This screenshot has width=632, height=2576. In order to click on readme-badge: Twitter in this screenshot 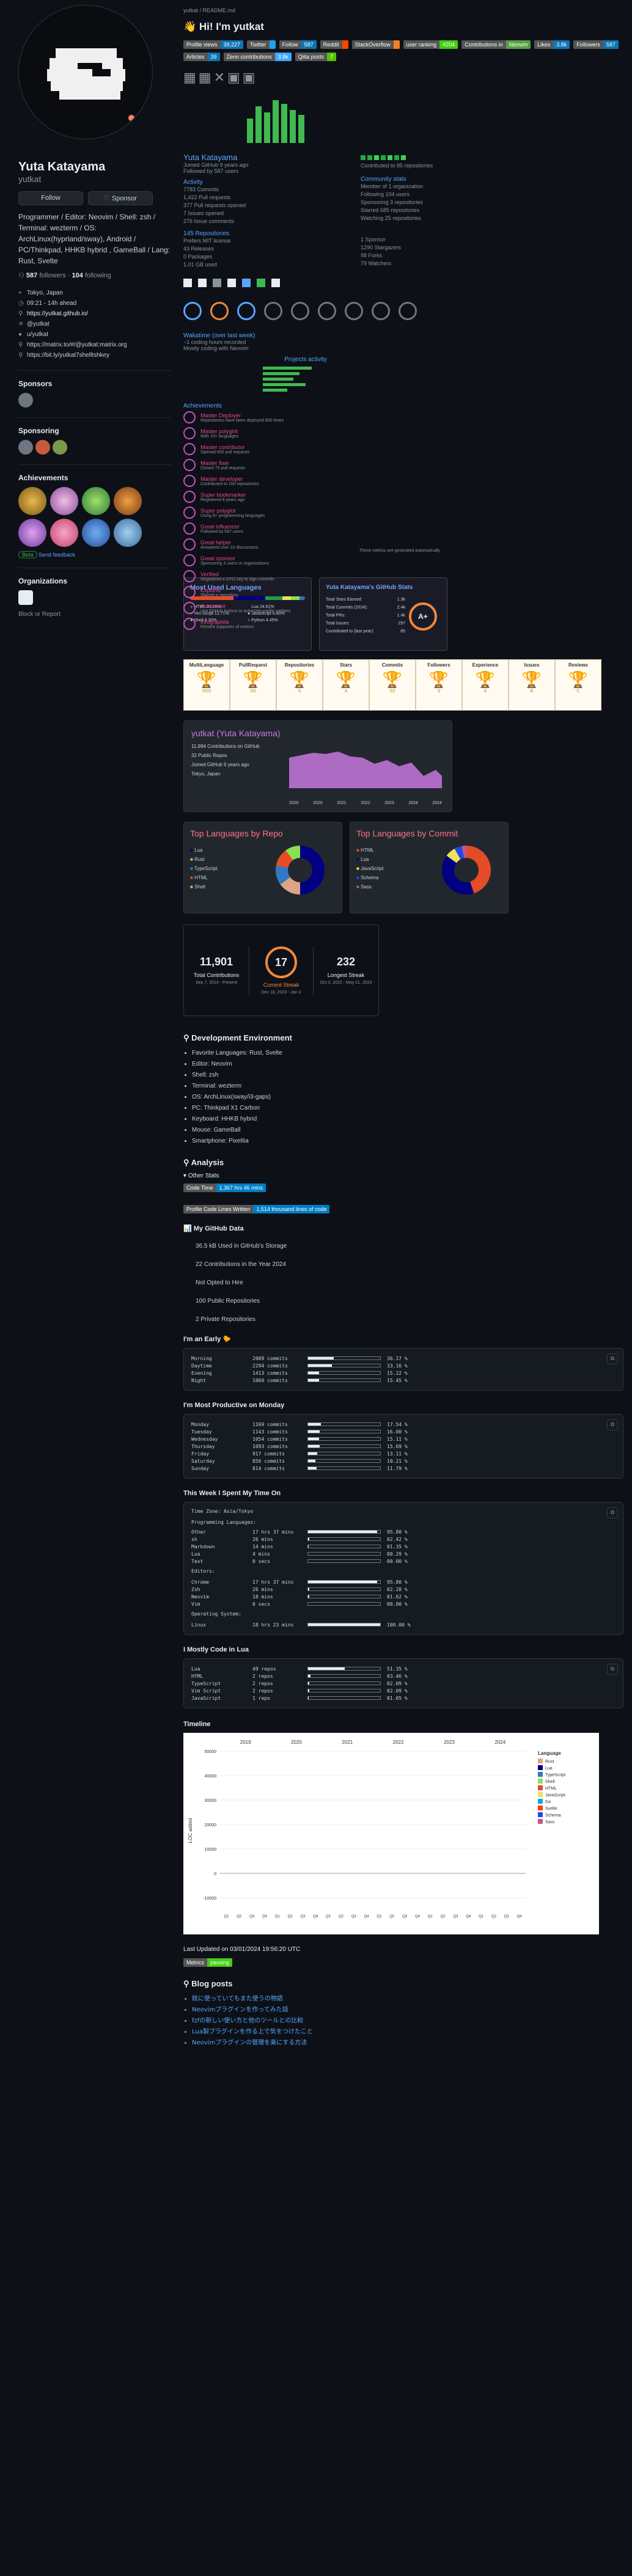, I will do `click(261, 44)`.